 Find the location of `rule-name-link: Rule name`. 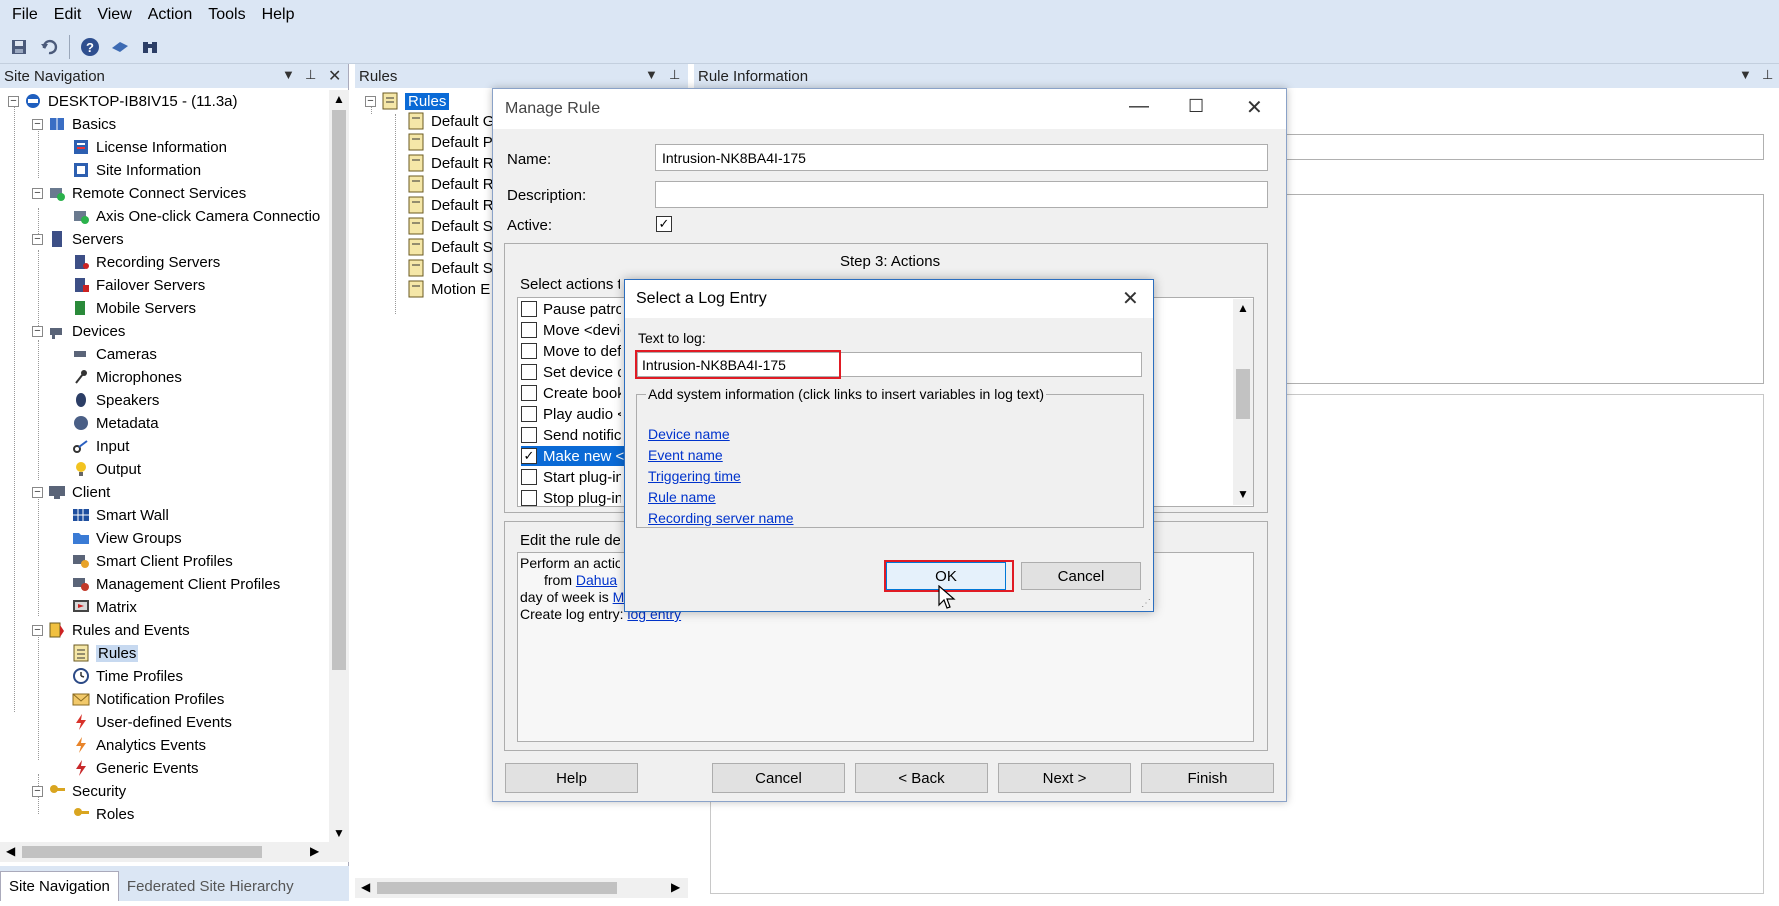

rule-name-link: Rule name is located at coordinates (682, 497).